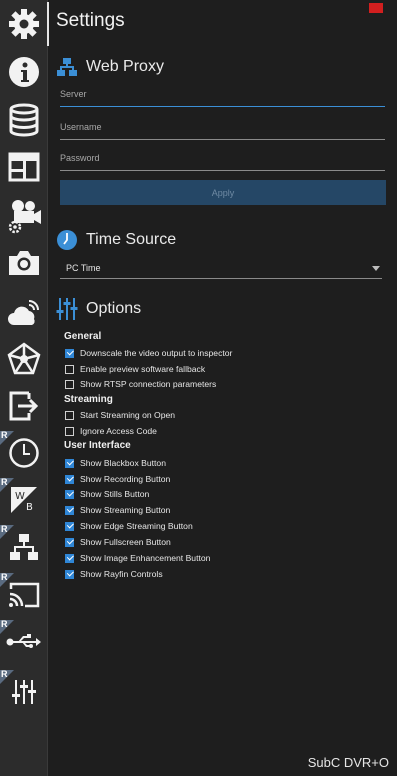 The width and height of the screenshot is (397, 776). What do you see at coordinates (121, 574) in the screenshot?
I see `checkbox-label: Show Rayfin Controls` at bounding box center [121, 574].